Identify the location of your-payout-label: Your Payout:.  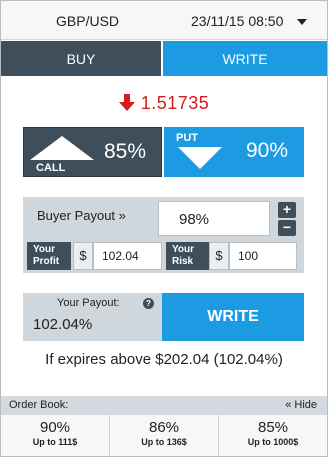
(88, 303).